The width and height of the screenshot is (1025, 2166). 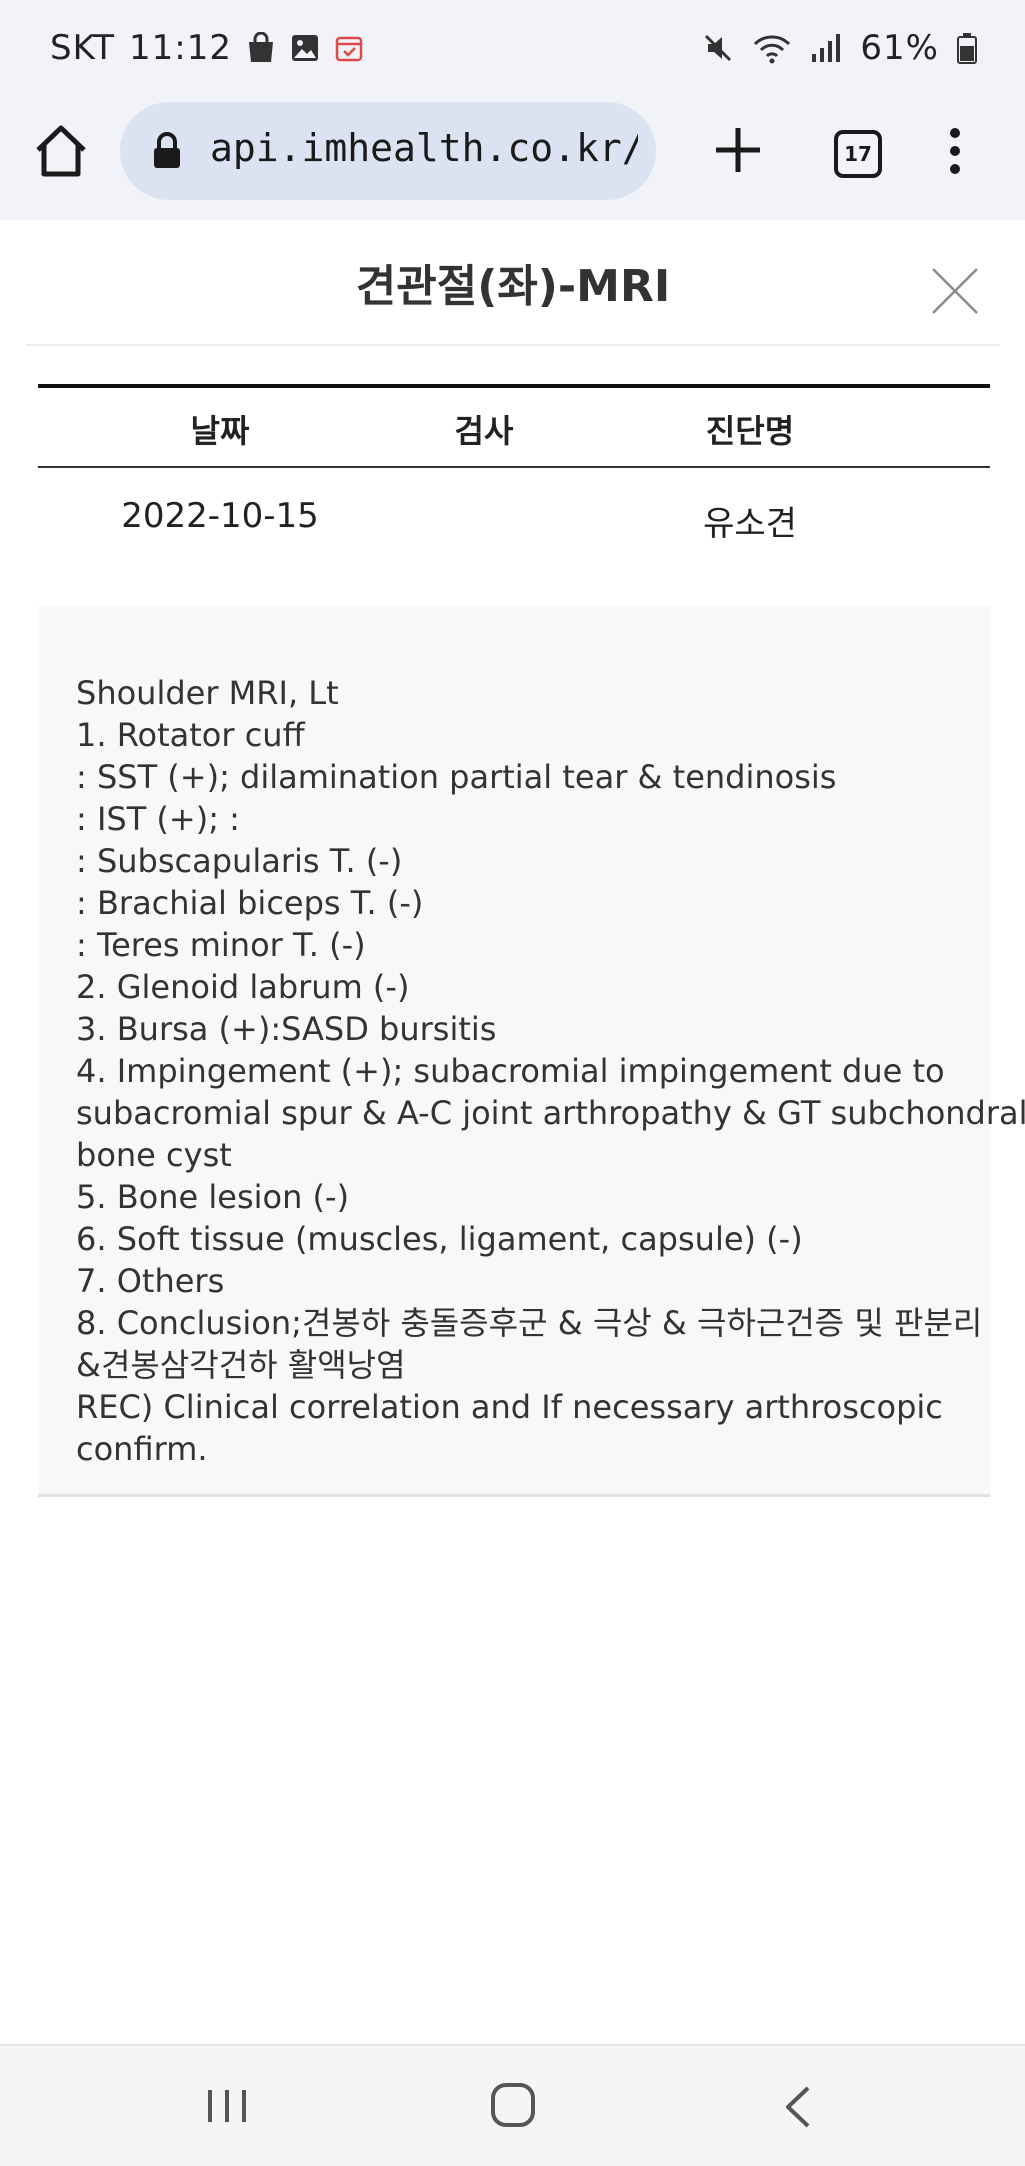 I want to click on back-icon, so click(x=797, y=2107).